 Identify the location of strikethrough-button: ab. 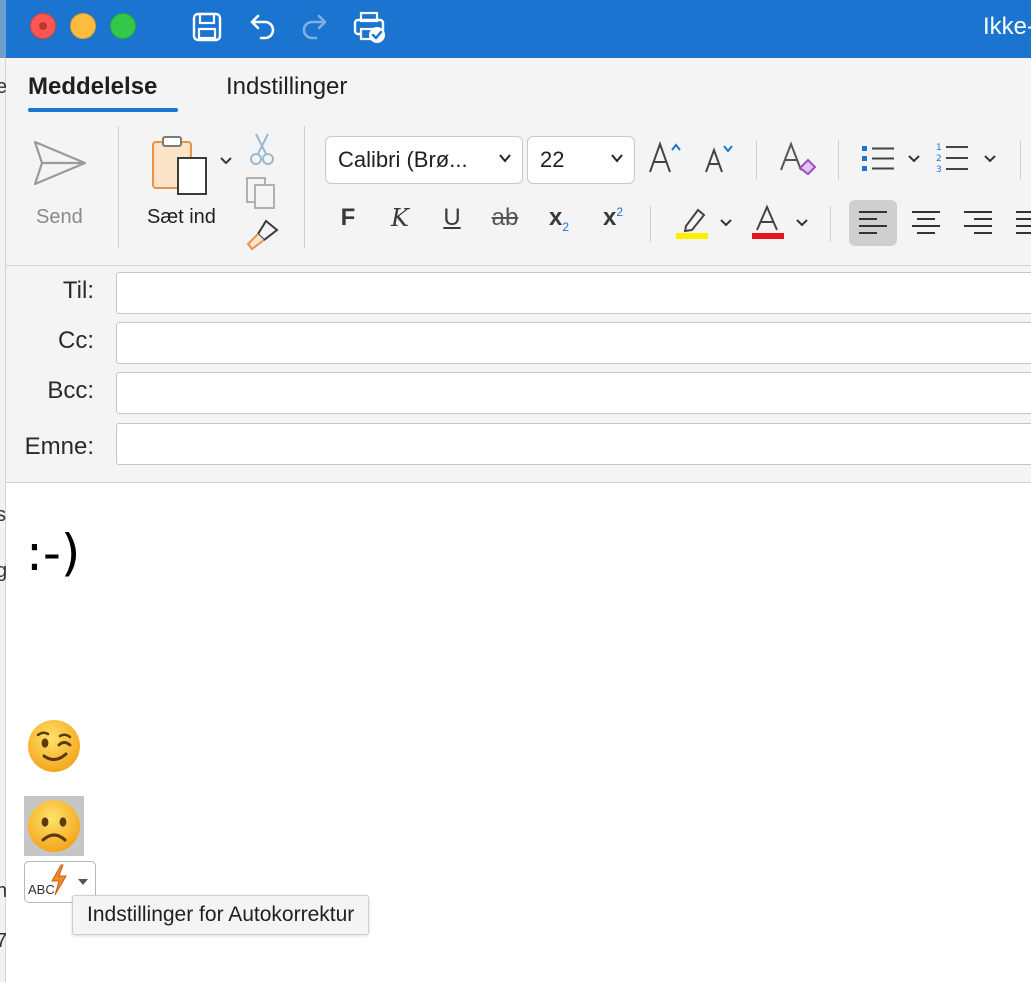
(505, 218).